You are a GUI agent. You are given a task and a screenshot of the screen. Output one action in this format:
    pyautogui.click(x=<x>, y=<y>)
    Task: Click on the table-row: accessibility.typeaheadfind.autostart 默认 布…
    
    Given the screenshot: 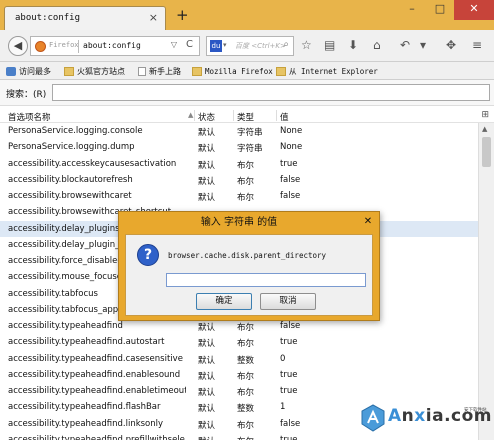 What is the action you would take?
    pyautogui.click(x=239, y=342)
    